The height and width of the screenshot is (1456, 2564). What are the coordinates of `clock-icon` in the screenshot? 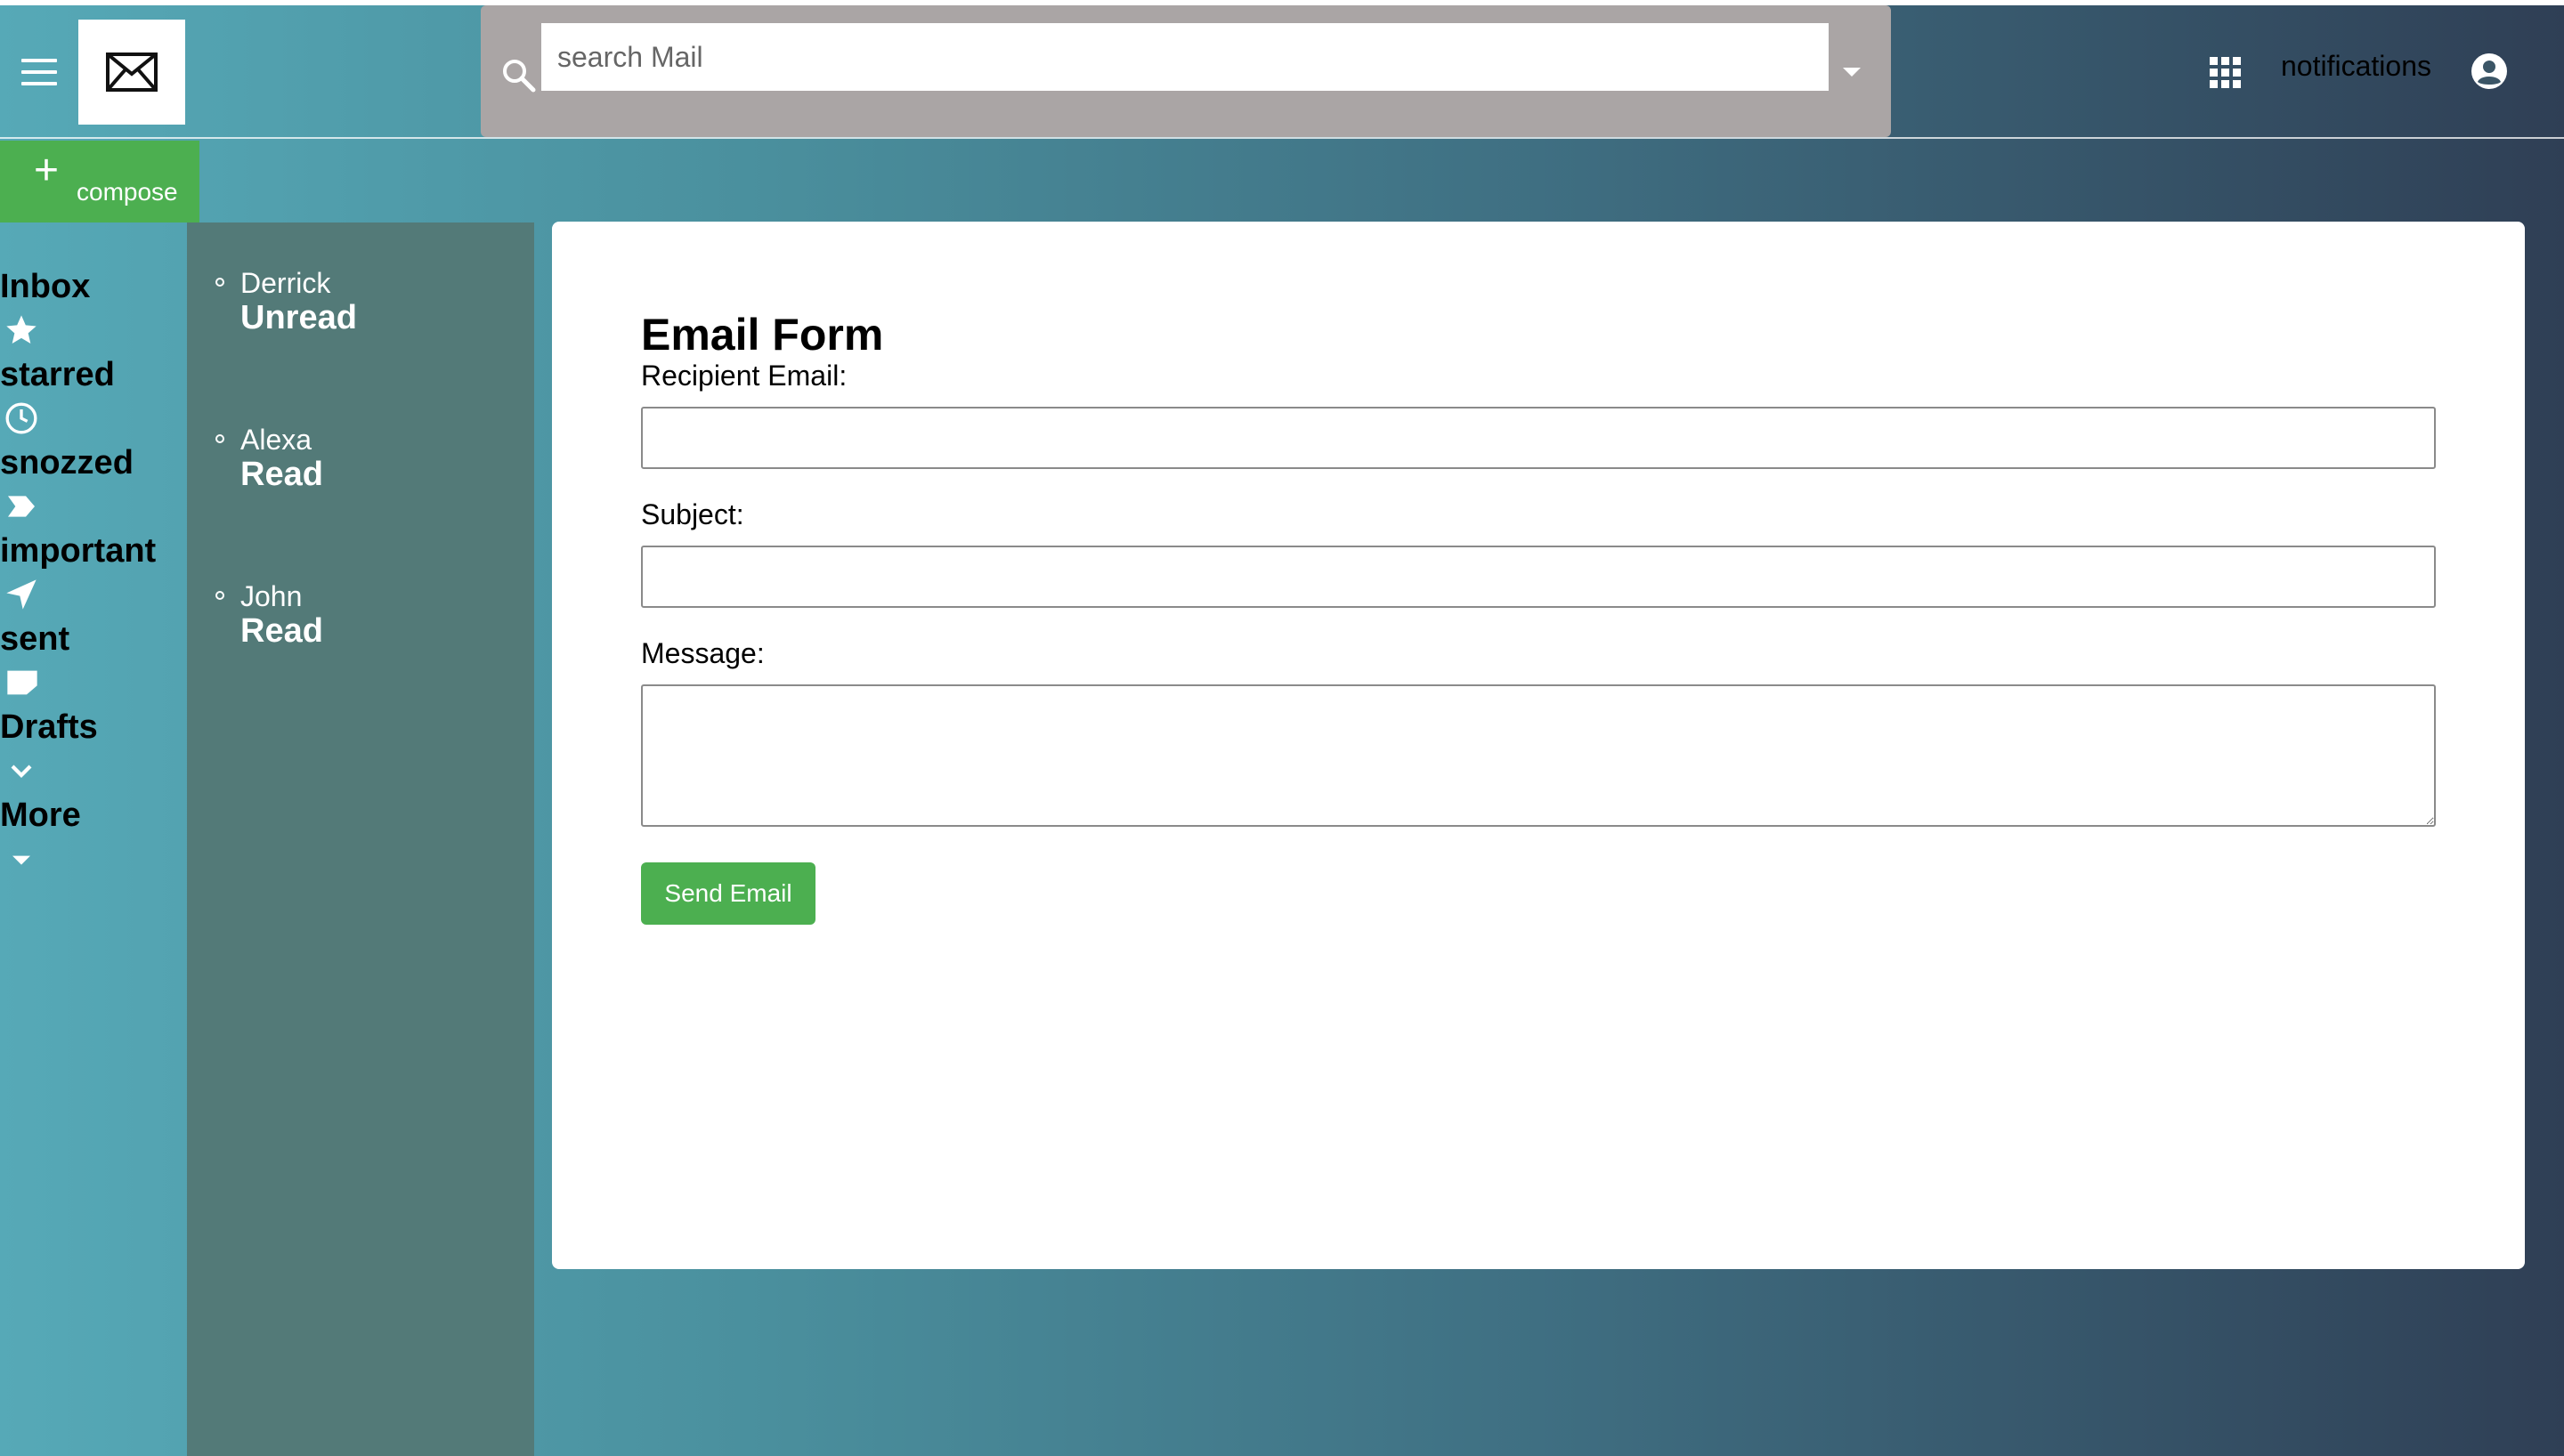 It's located at (92, 419).